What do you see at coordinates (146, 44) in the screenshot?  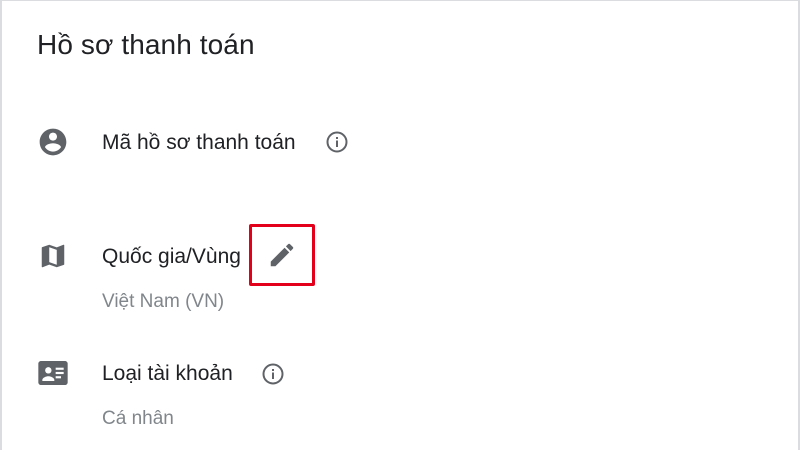 I see `page-title: Hồ sơ thanh toán` at bounding box center [146, 44].